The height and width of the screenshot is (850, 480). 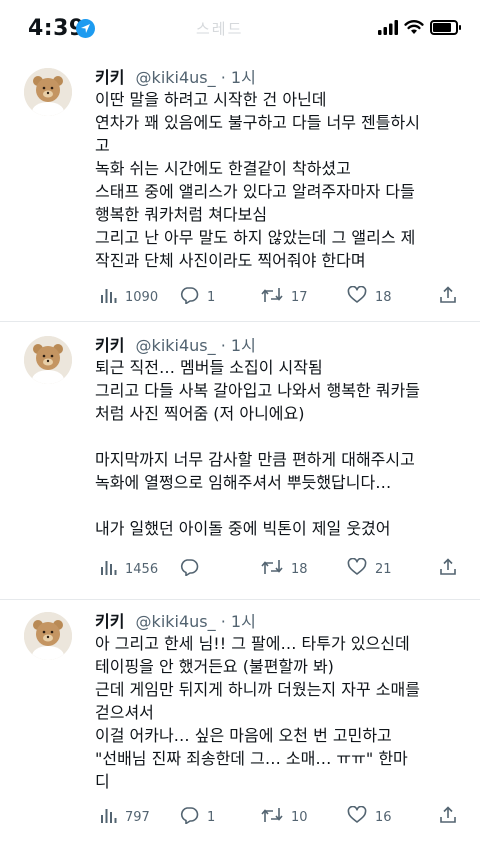 I want to click on like-count: 18, so click(x=383, y=297).